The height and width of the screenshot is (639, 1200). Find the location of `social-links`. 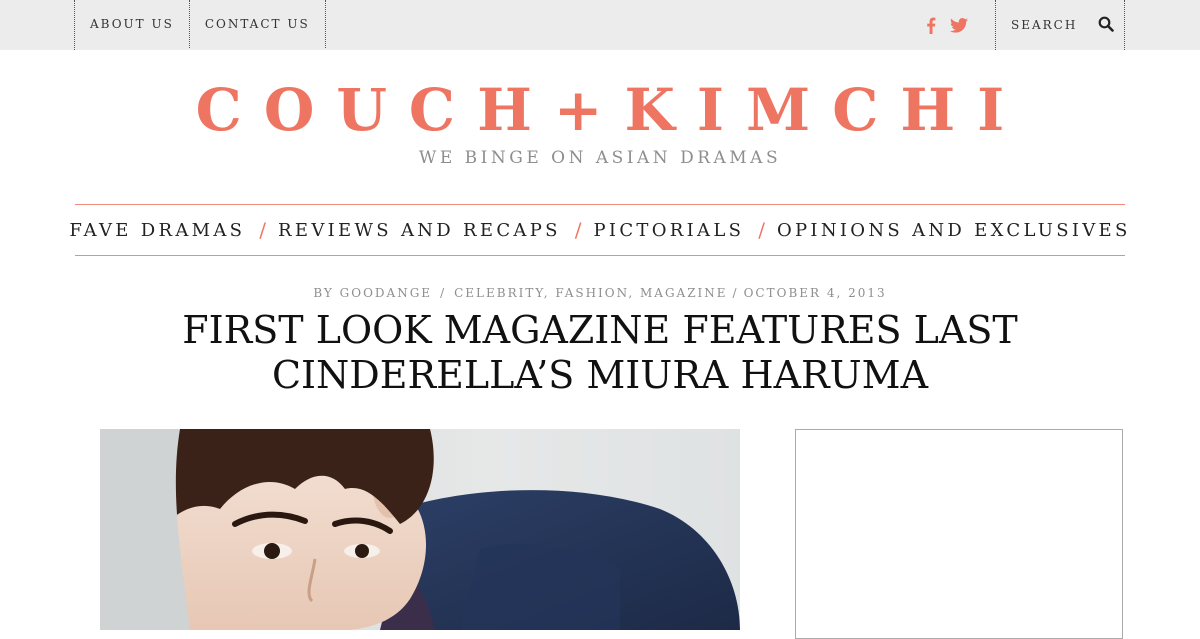

social-links is located at coordinates (947, 25).